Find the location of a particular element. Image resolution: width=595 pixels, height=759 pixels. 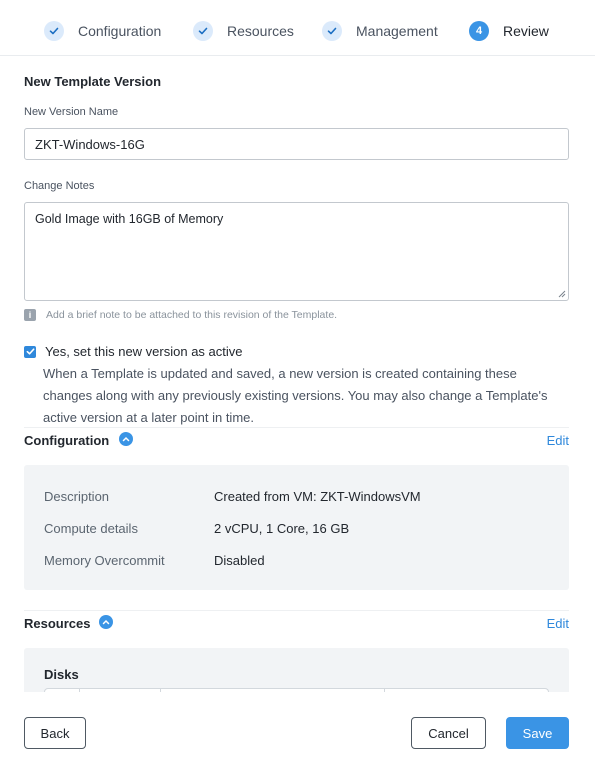

step-label: Configuration is located at coordinates (120, 31).